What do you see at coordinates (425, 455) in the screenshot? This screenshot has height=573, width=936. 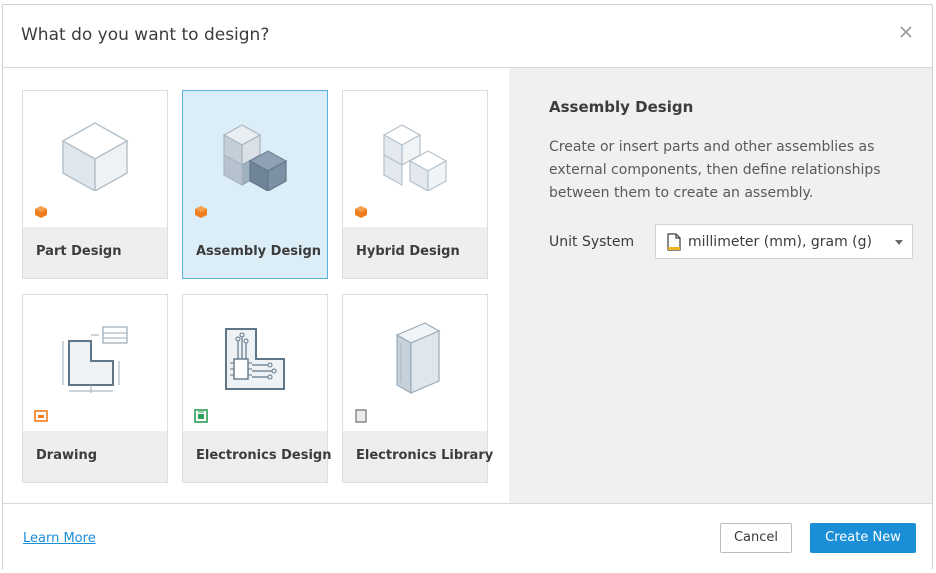 I see `card-label: Electronics Library` at bounding box center [425, 455].